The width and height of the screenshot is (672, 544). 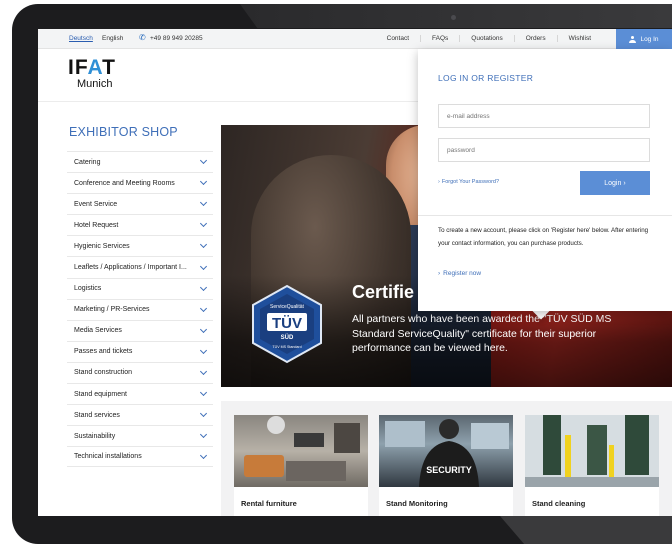 What do you see at coordinates (398, 38) in the screenshot?
I see `top-link-contact: Contact` at bounding box center [398, 38].